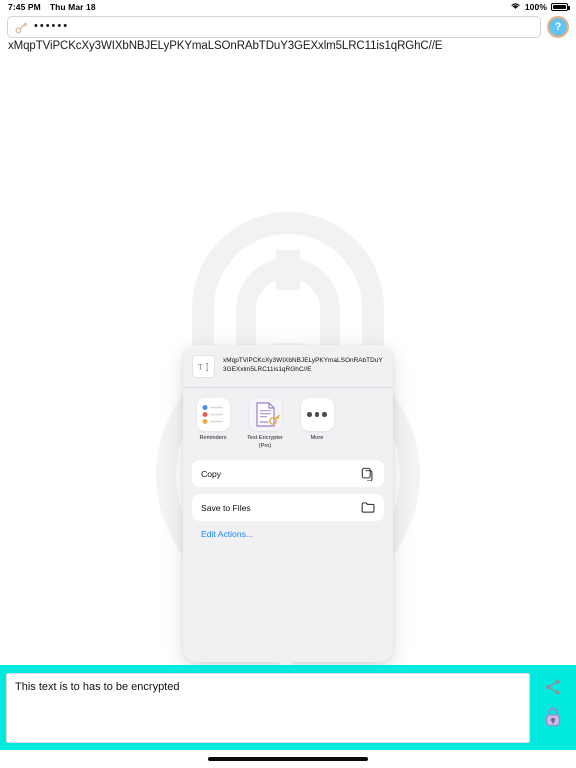 This screenshot has height=768, width=576. I want to click on status-bar-time: 7:45 PM, so click(24, 7).